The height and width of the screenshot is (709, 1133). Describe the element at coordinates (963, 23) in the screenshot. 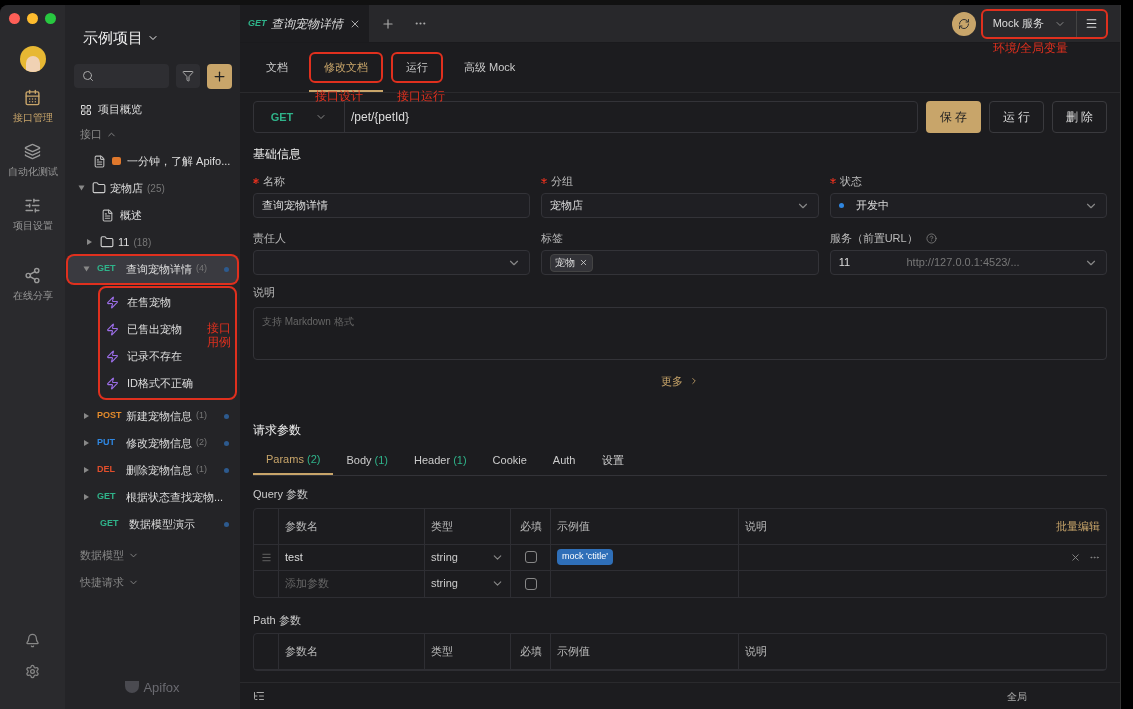

I see `refresh-button` at that location.